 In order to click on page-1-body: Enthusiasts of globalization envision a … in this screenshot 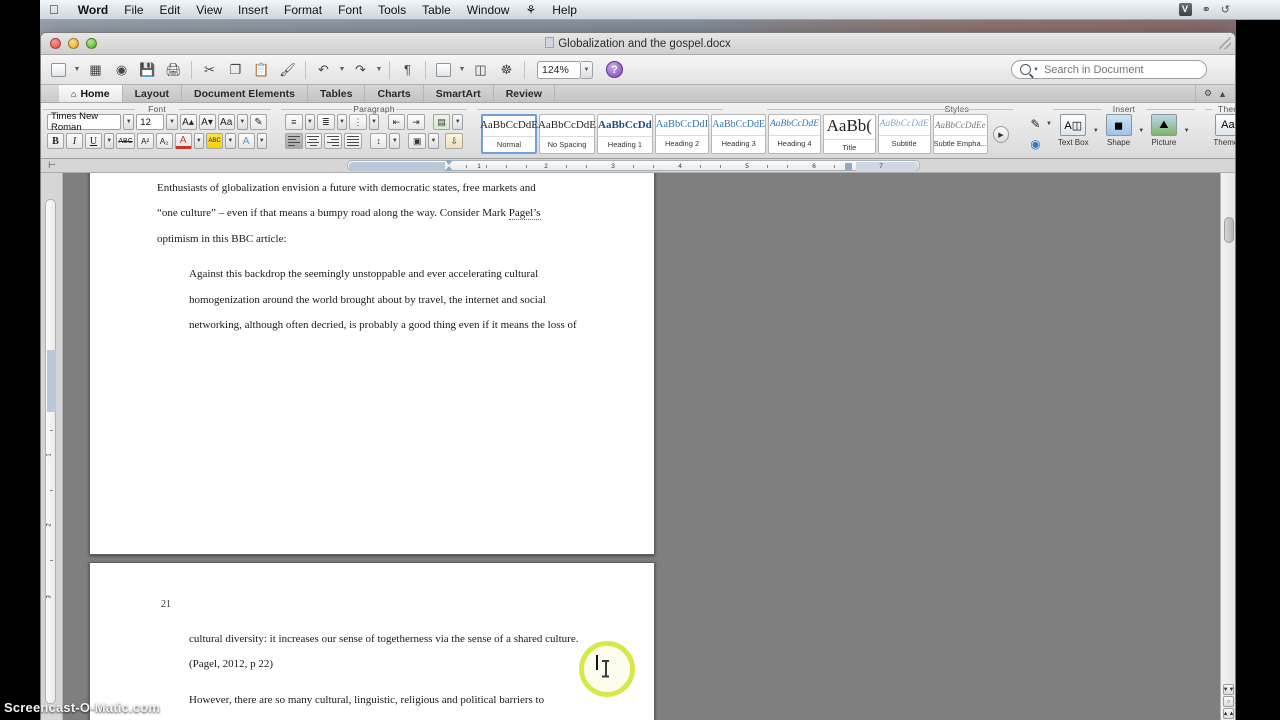, I will do `click(375, 257)`.